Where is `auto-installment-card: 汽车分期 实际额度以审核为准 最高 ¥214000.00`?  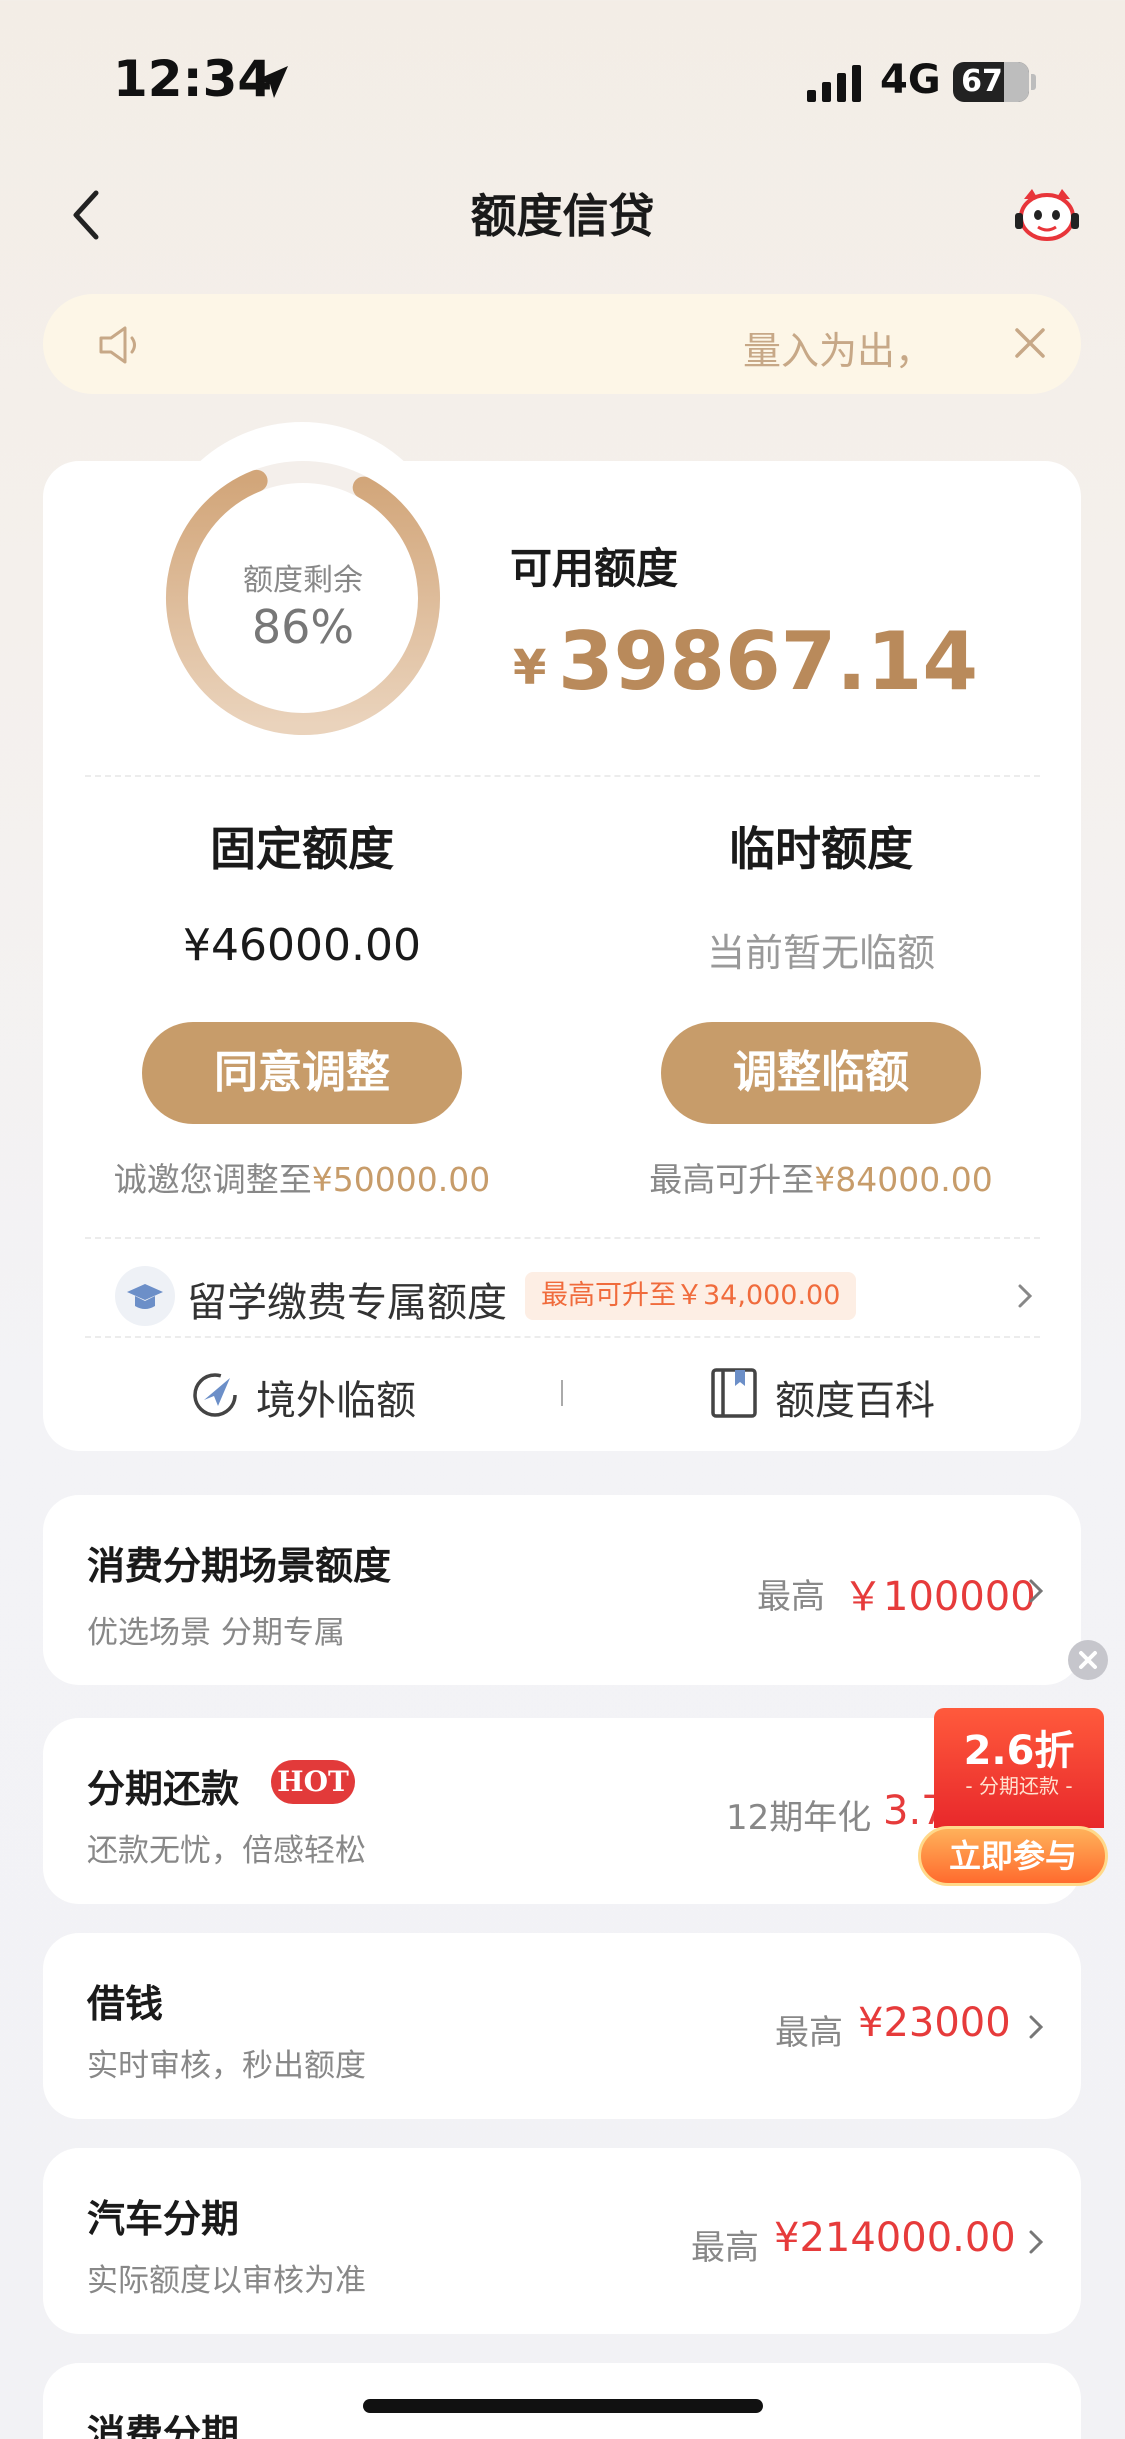
auto-installment-card: 汽车分期 实际额度以审核为准 最高 ¥214000.00 is located at coordinates (562, 2241).